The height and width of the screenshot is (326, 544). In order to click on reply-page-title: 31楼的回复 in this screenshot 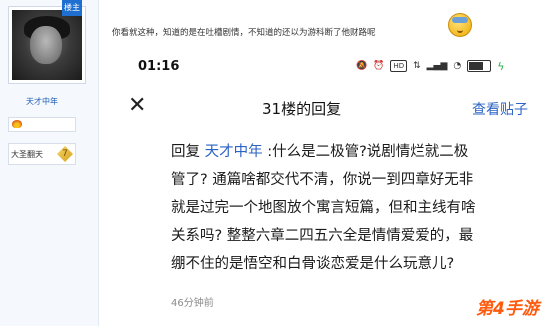, I will do `click(302, 109)`.